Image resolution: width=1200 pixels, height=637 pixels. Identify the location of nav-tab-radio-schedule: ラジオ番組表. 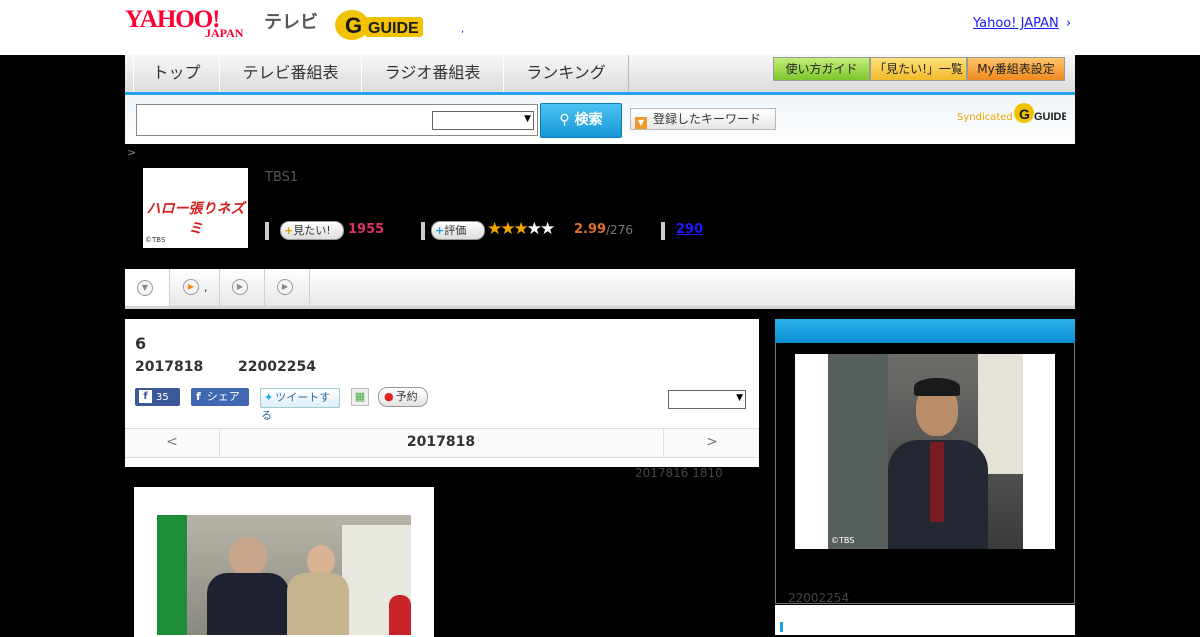
(432, 73).